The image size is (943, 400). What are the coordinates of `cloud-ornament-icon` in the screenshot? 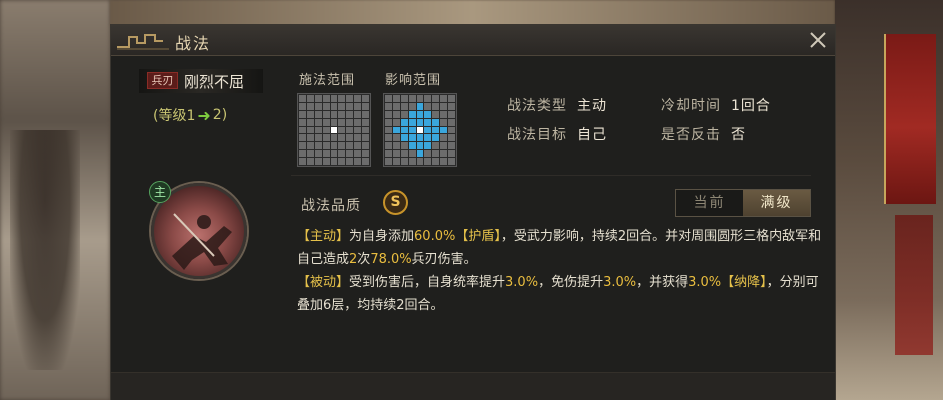 It's located at (143, 42).